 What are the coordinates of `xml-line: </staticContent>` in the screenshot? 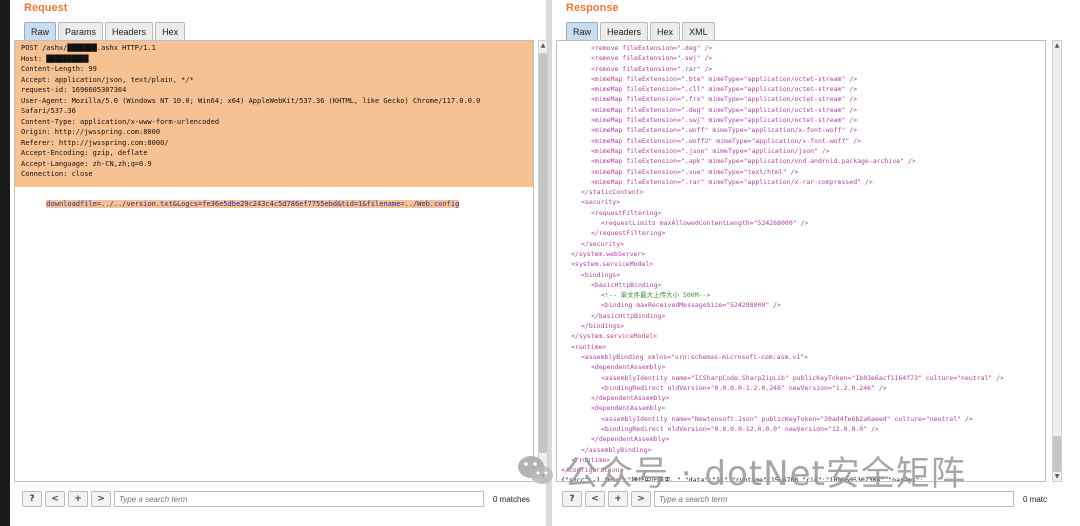 It's located at (612, 192).